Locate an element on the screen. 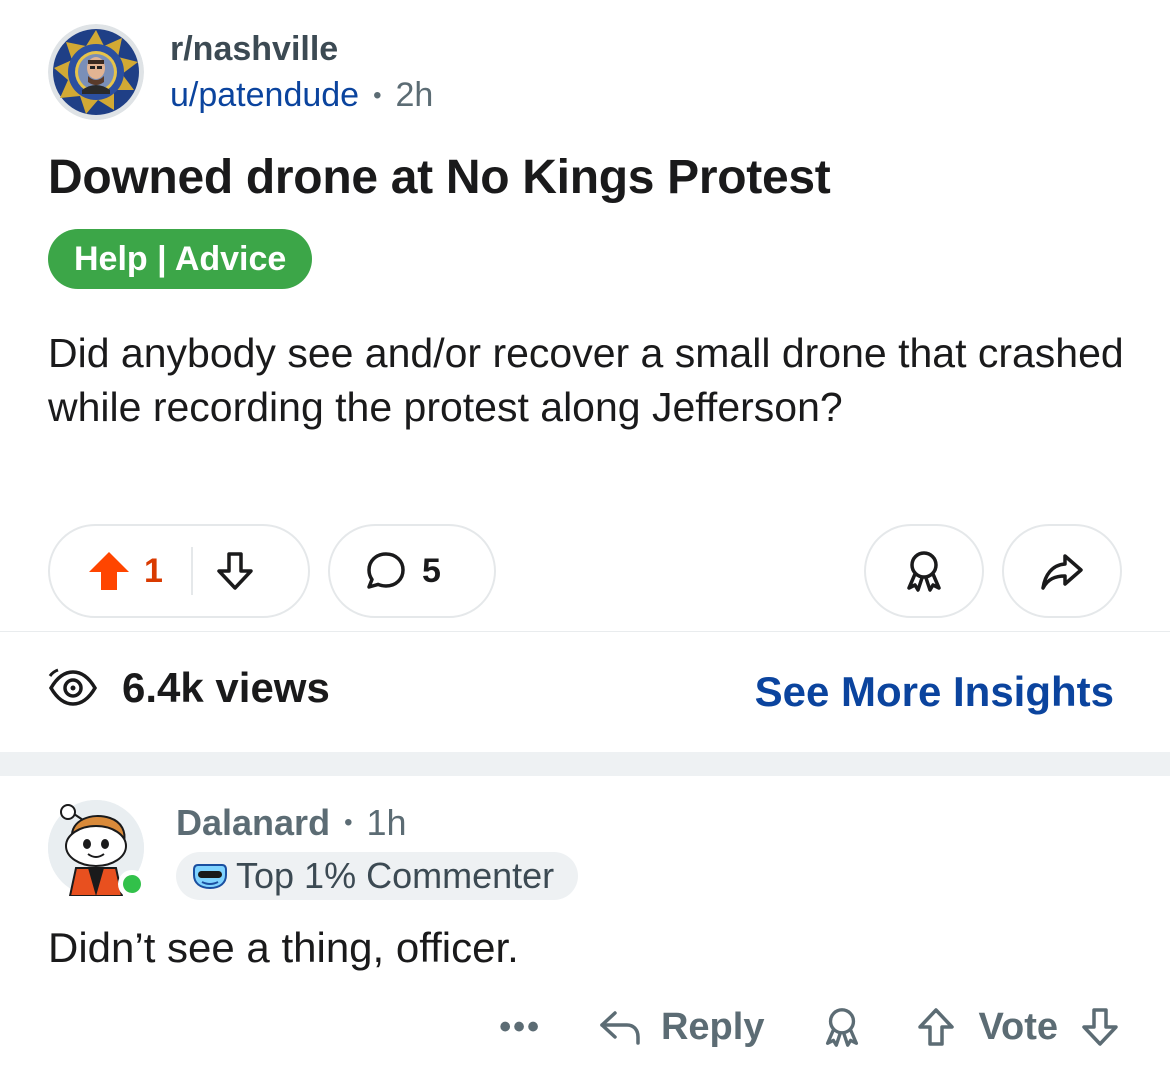  subreddit-avatar is located at coordinates (96, 72).